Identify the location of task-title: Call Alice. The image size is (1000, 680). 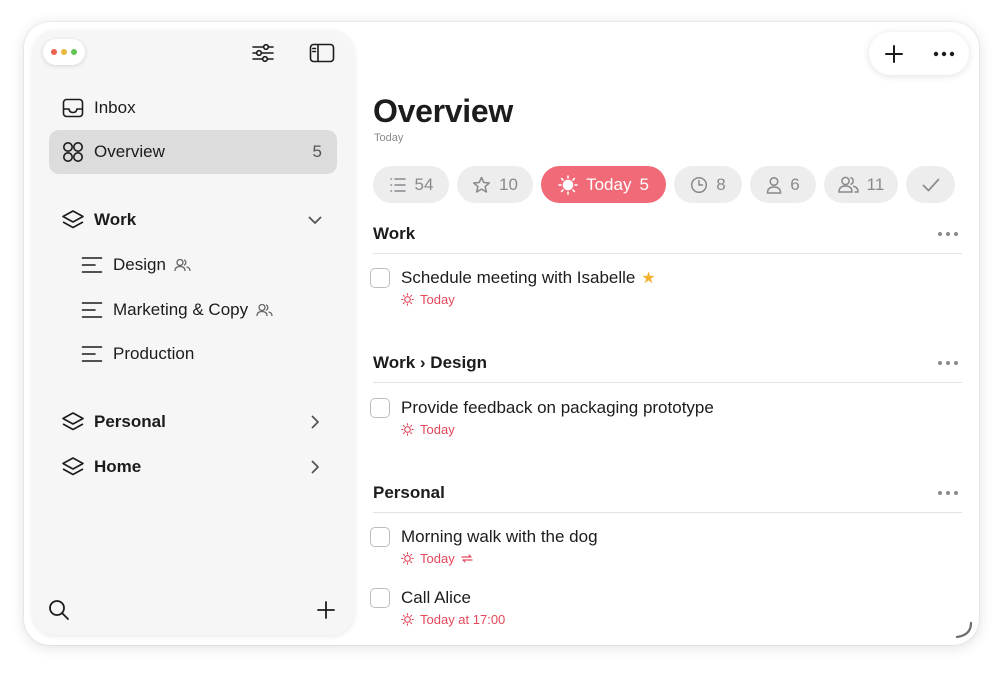
(436, 598).